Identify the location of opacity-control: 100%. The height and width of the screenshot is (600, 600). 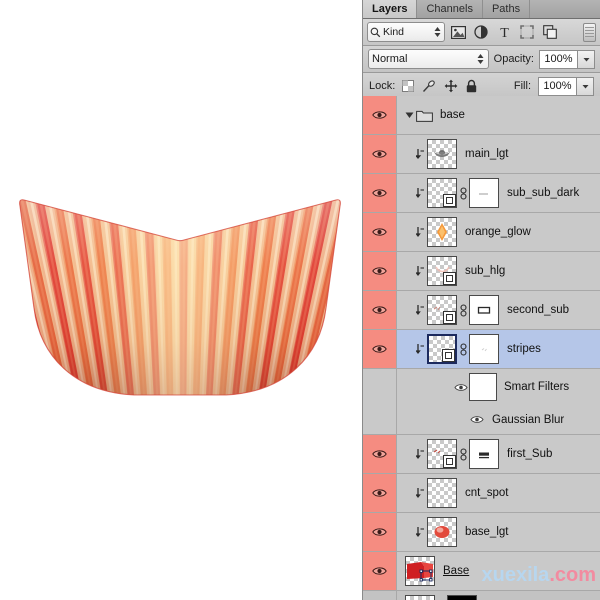
(567, 59).